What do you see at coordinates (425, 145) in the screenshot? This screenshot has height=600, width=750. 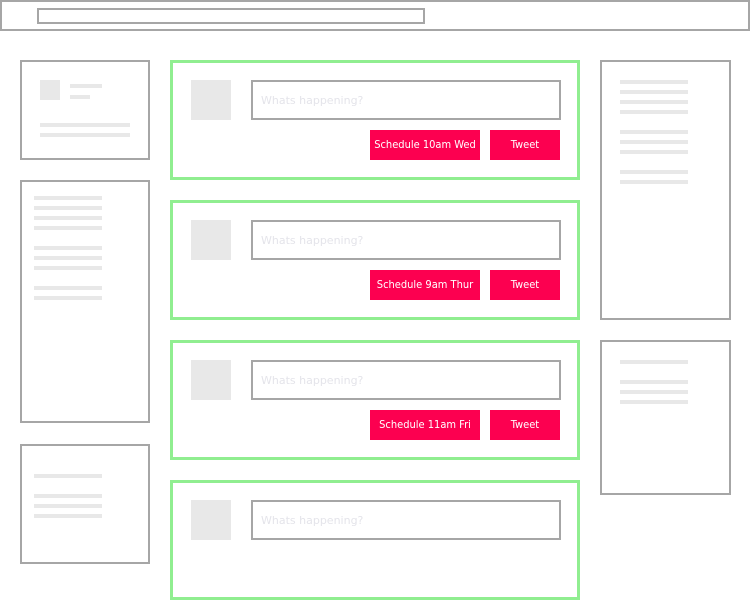 I see `schedule-button: Schedule 10am Wed` at bounding box center [425, 145].